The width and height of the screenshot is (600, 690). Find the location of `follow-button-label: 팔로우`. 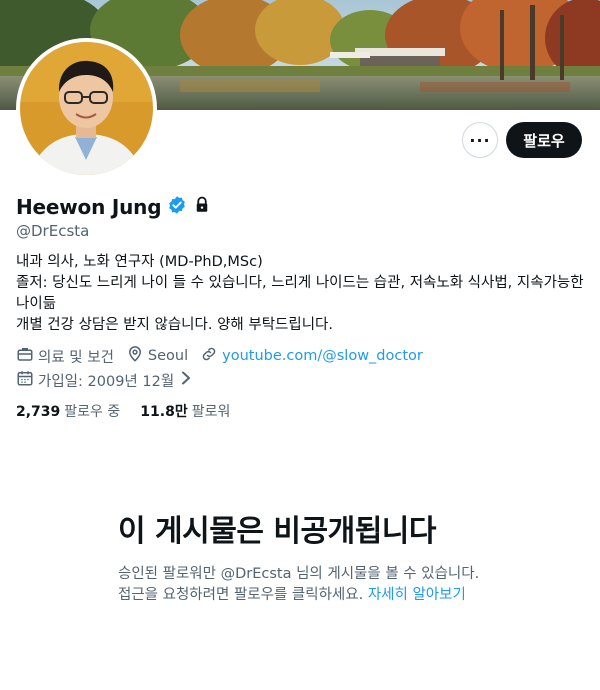

follow-button-label: 팔로우 is located at coordinates (544, 140).